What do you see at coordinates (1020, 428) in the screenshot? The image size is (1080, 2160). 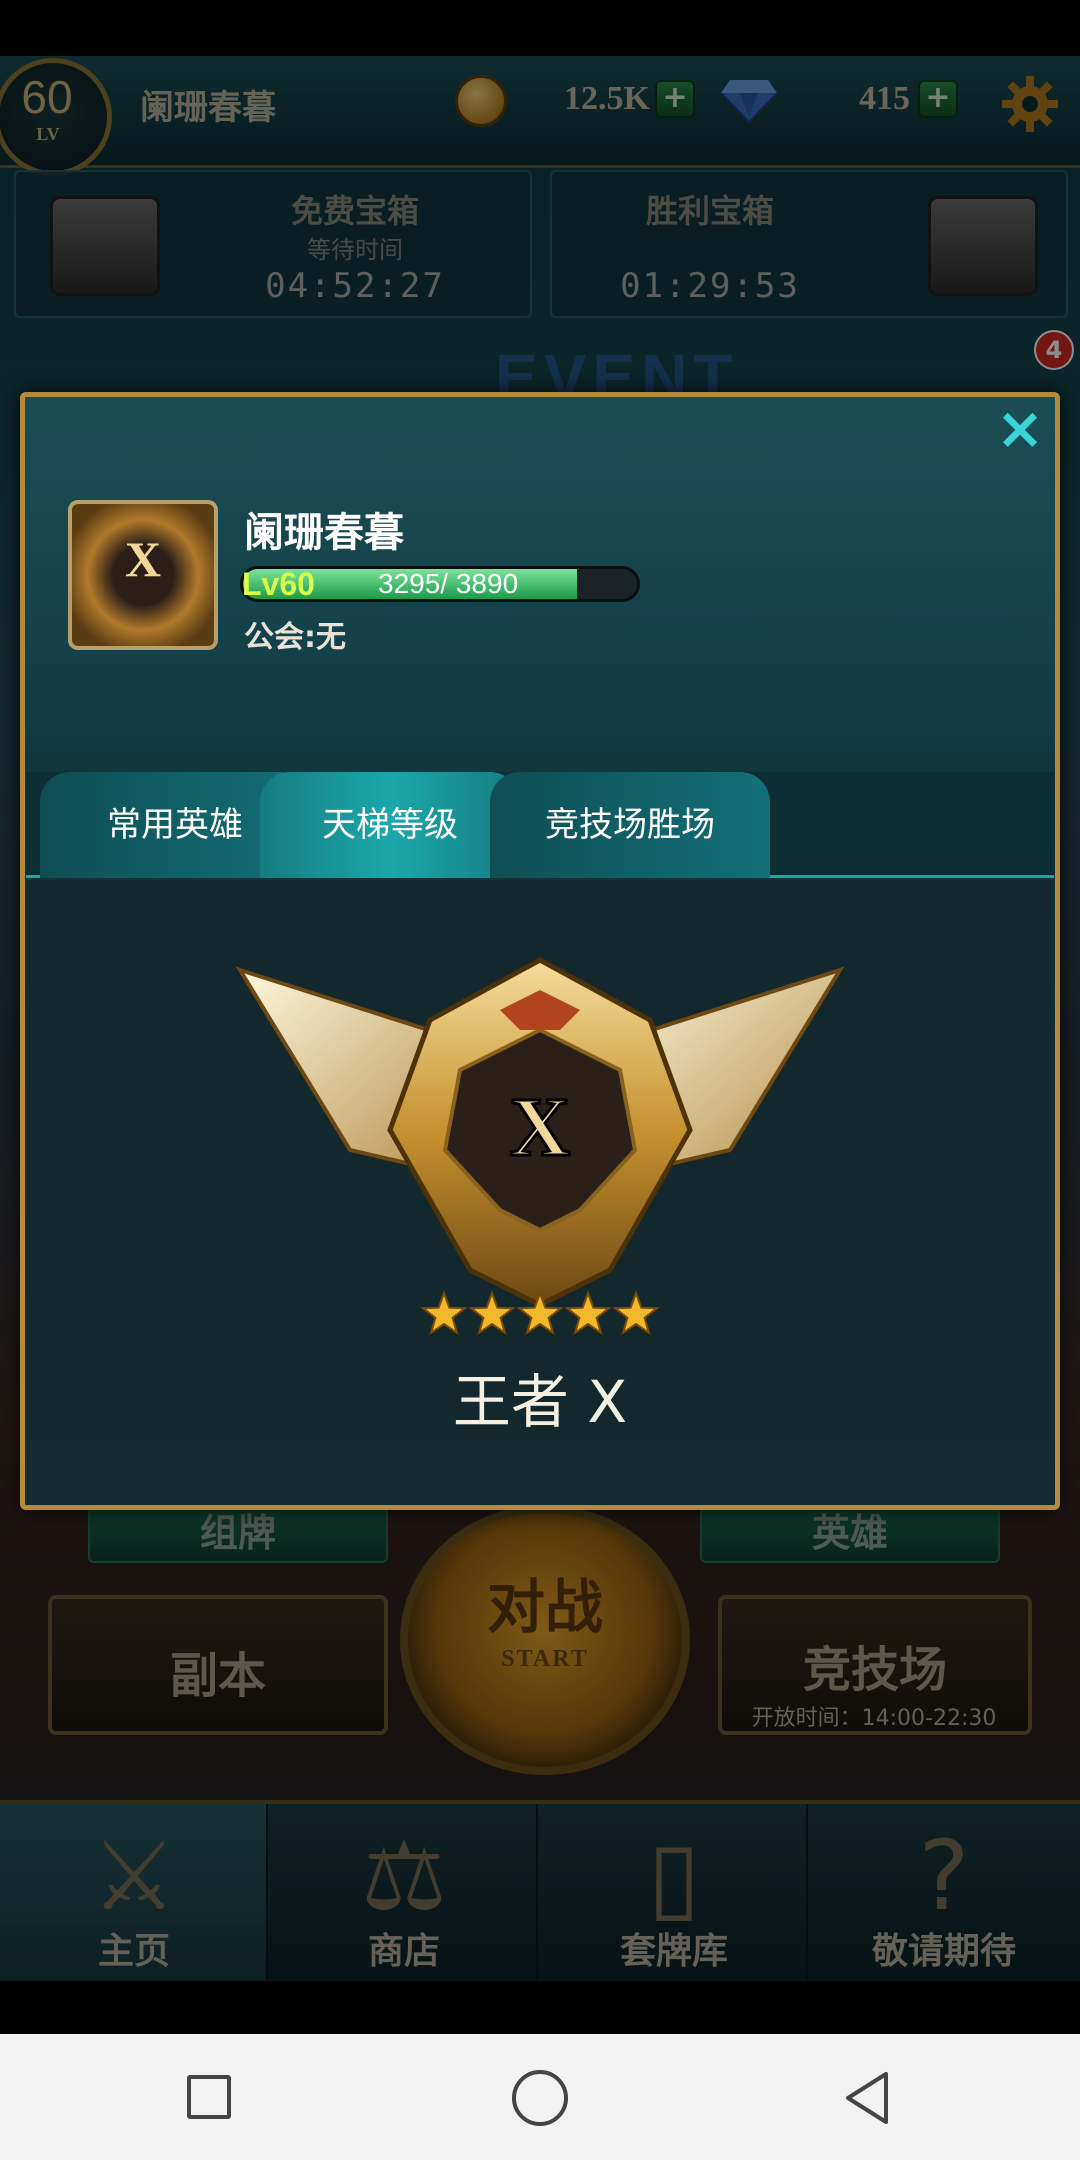 I see `close-icon: ×` at bounding box center [1020, 428].